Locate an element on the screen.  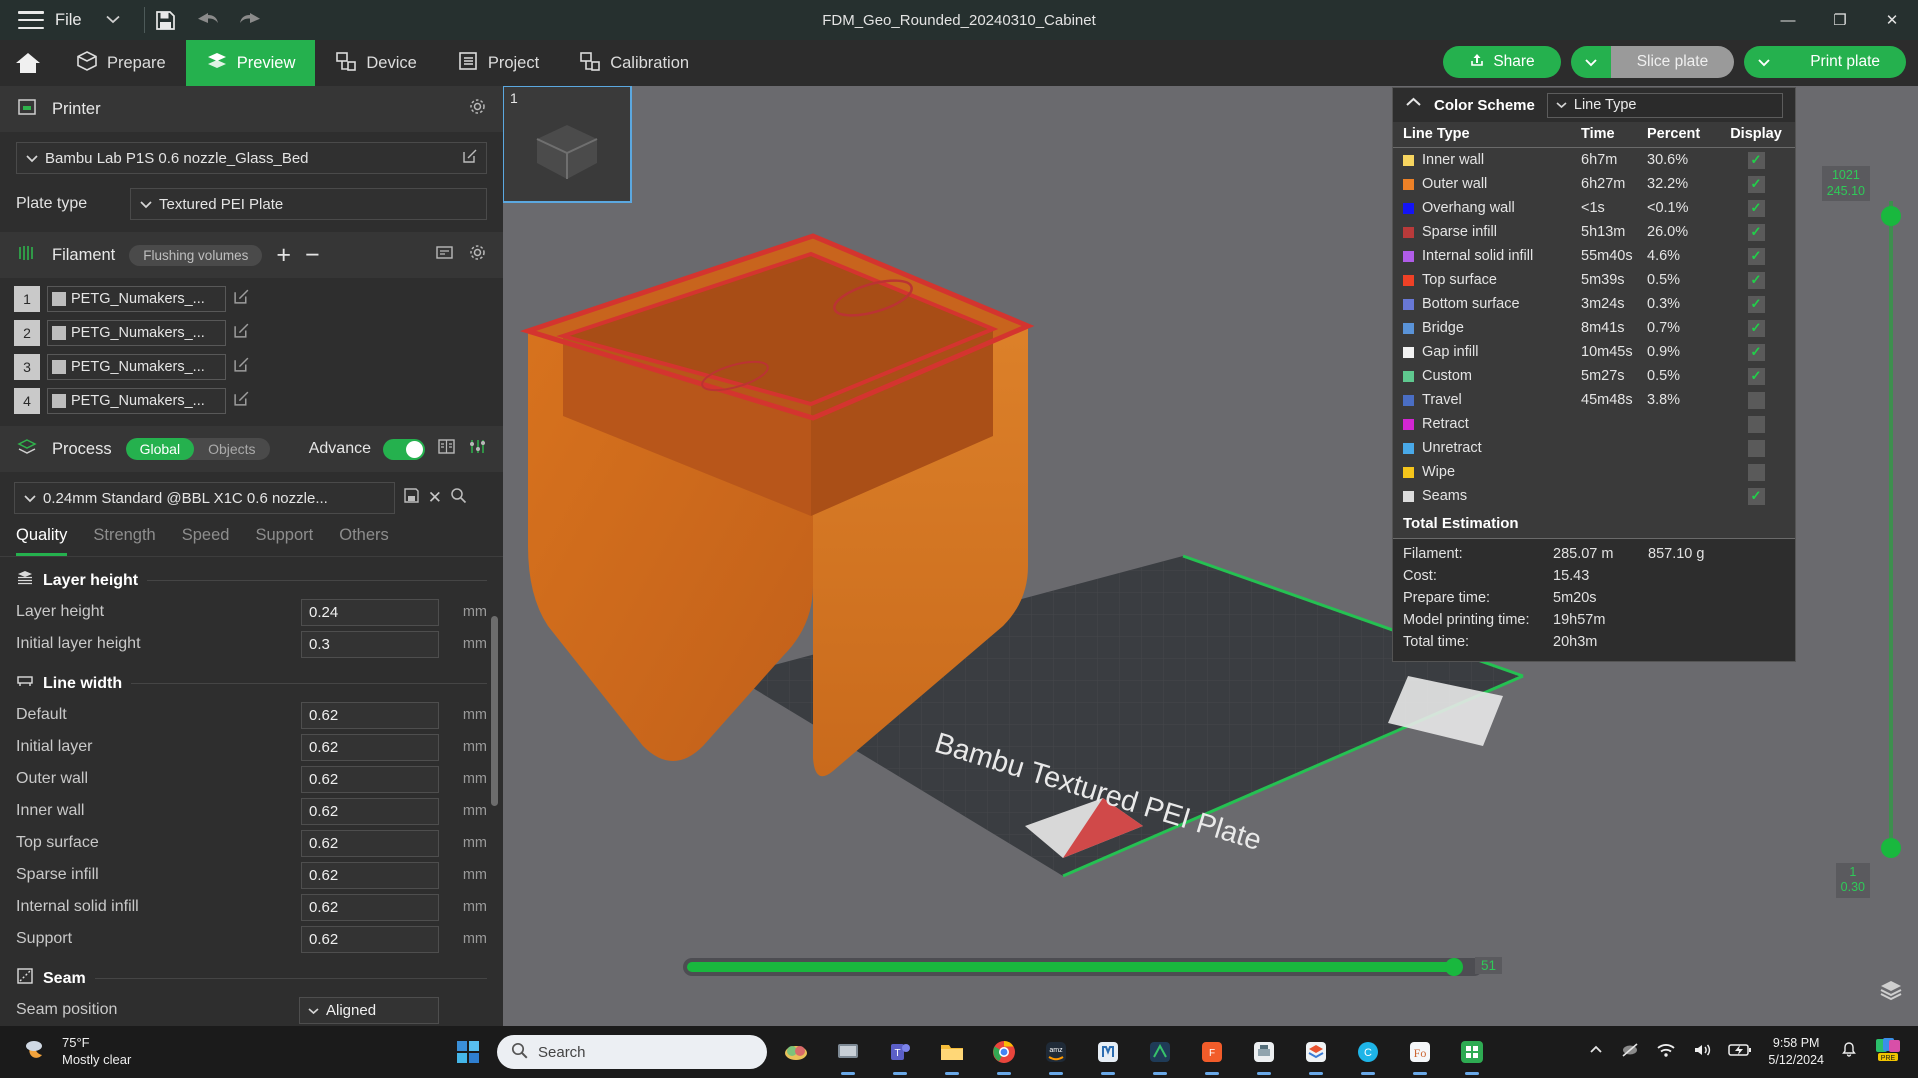
search-icon is located at coordinates (458, 498).